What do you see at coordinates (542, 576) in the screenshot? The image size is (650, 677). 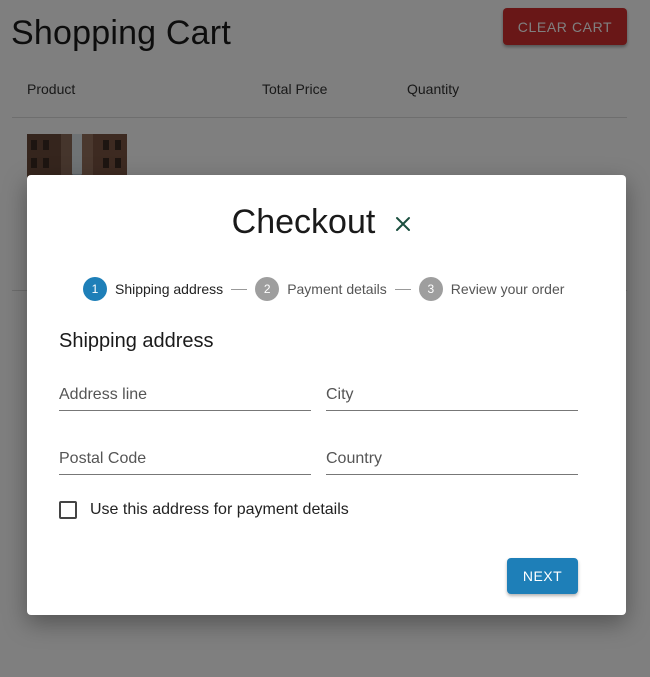 I see `next-button: NEXT` at bounding box center [542, 576].